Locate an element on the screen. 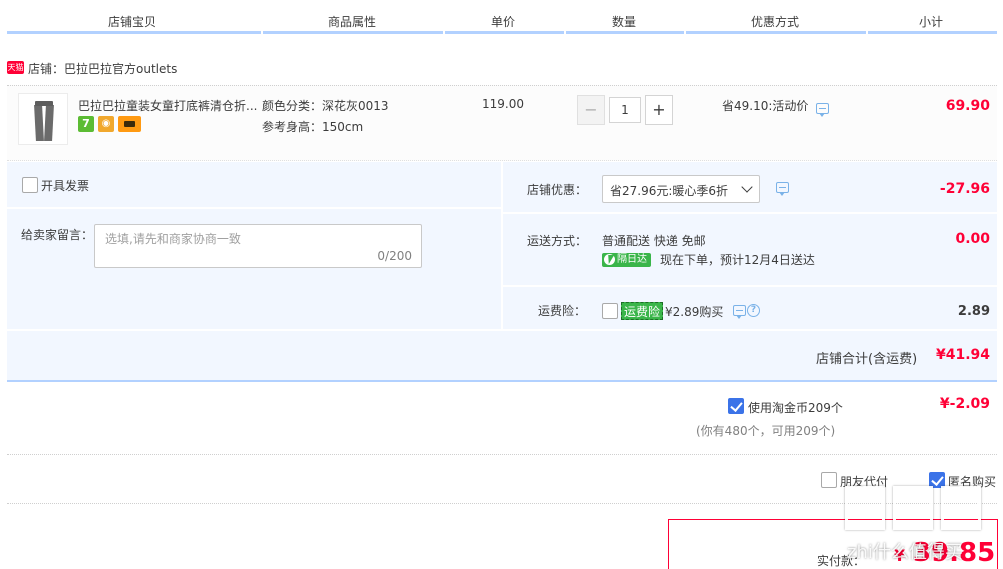 Image resolution: width=1003 pixels, height=569 pixels. header-col-unit-price: 单价 is located at coordinates (503, 22).